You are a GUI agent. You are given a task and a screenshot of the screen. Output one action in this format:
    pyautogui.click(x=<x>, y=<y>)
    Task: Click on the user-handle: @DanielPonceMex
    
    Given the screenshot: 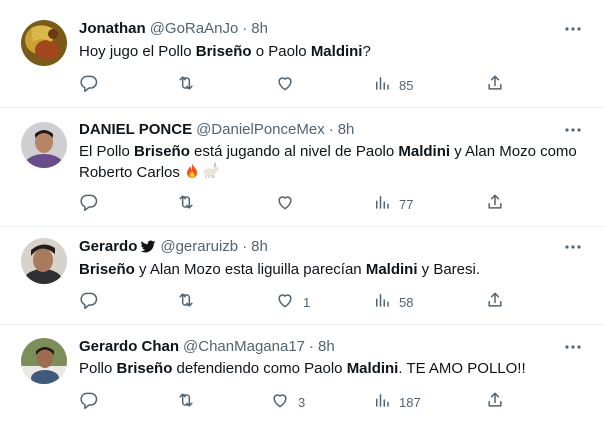 What is the action you would take?
    pyautogui.click(x=260, y=130)
    